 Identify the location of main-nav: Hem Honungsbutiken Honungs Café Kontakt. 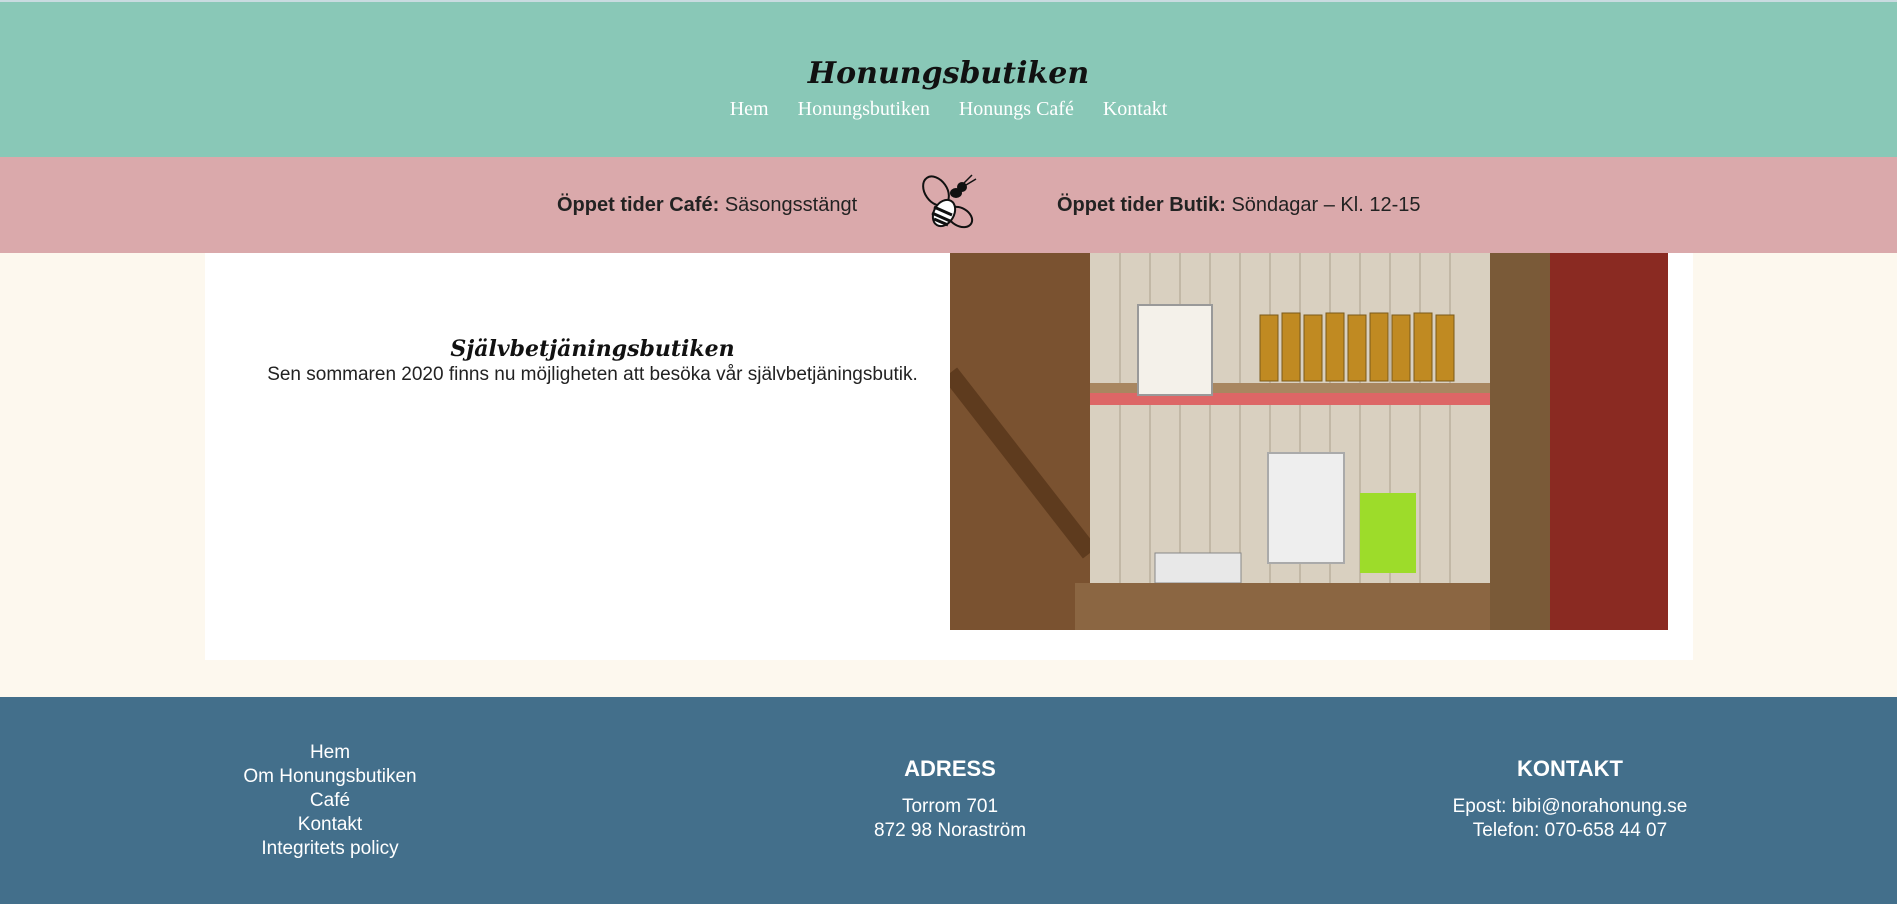
(948, 109).